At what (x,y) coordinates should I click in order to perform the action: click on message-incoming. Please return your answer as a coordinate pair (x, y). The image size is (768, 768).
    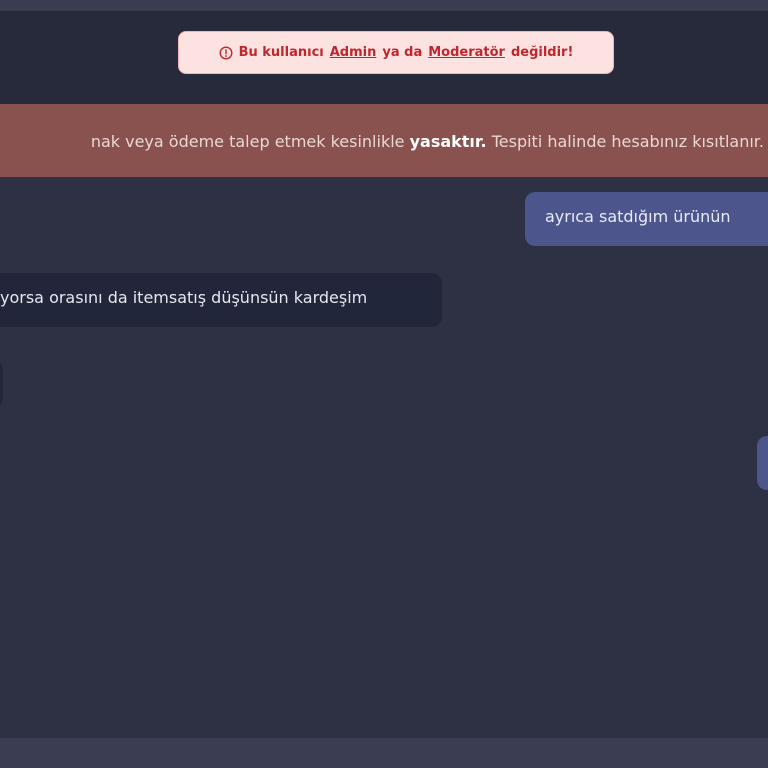
    Looking at the image, I should click on (1, 384).